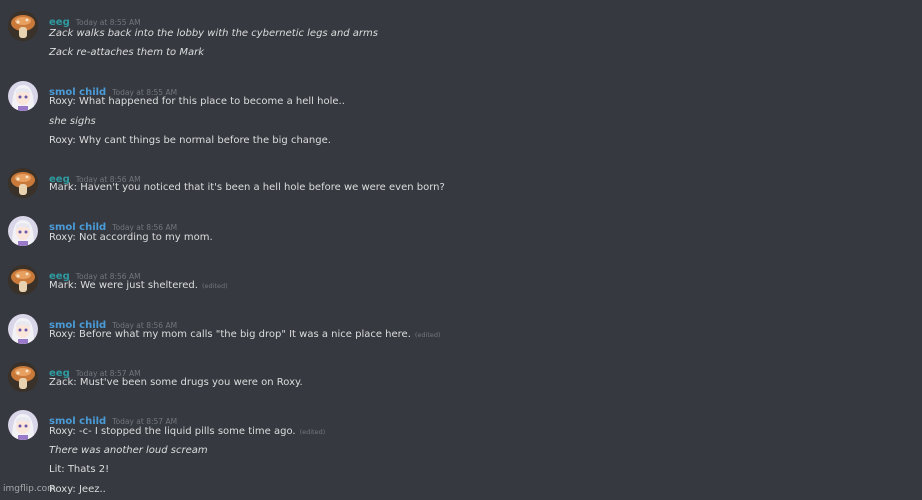 The height and width of the screenshot is (500, 922). I want to click on message-line: she sighs, so click(72, 121).